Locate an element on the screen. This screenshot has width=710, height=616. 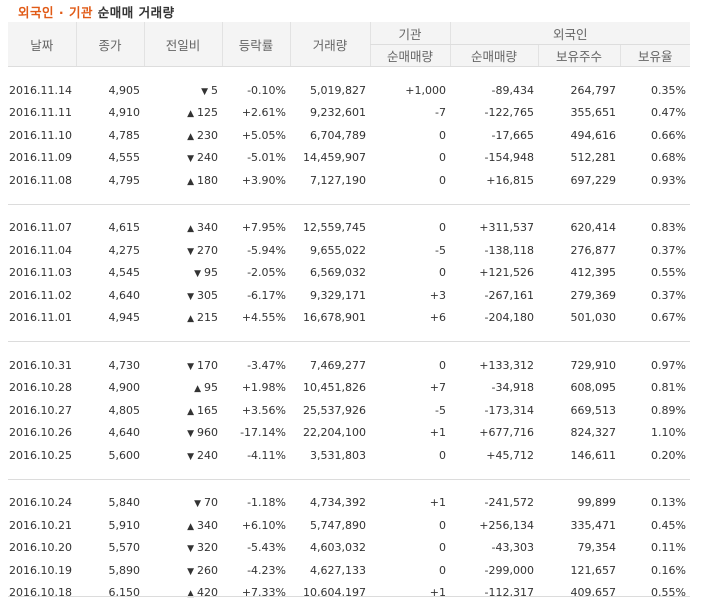
row-foreign-ratio: 0.16% is located at coordinates (655, 570).